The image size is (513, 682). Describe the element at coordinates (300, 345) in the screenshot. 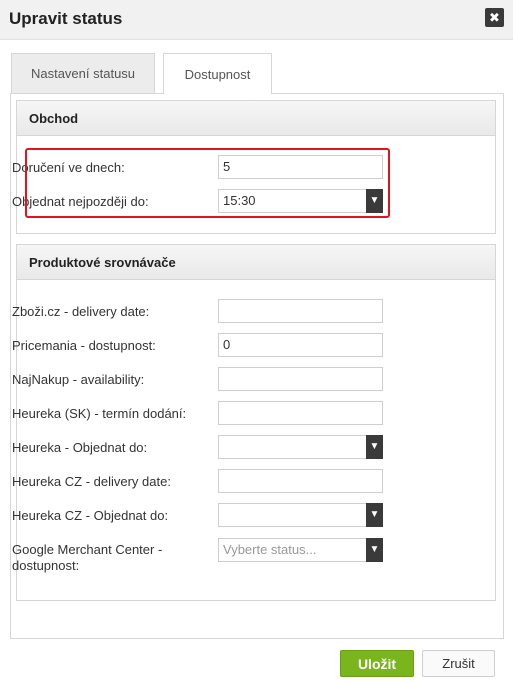

I see `pricemania-input: 0` at that location.